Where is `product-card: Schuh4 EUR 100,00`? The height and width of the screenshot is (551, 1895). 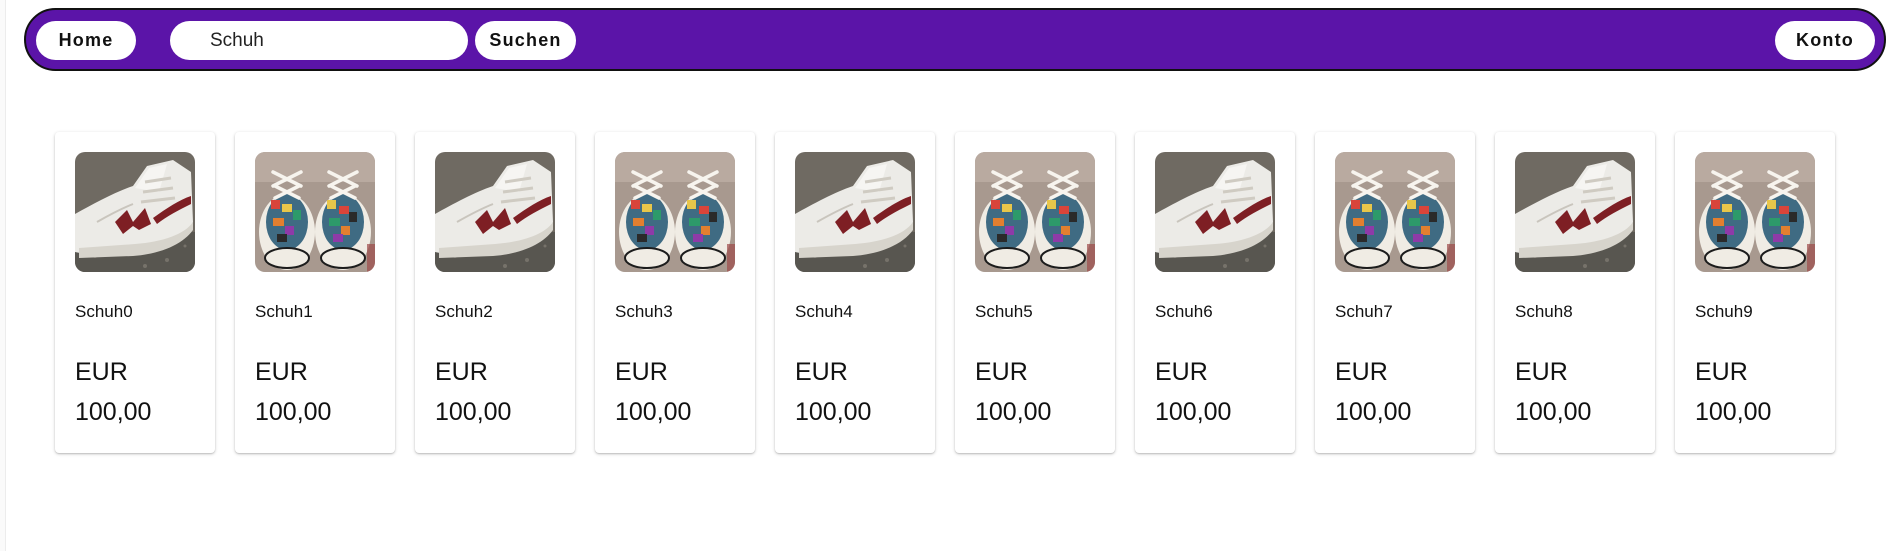 product-card: Schuh4 EUR 100,00 is located at coordinates (855, 292).